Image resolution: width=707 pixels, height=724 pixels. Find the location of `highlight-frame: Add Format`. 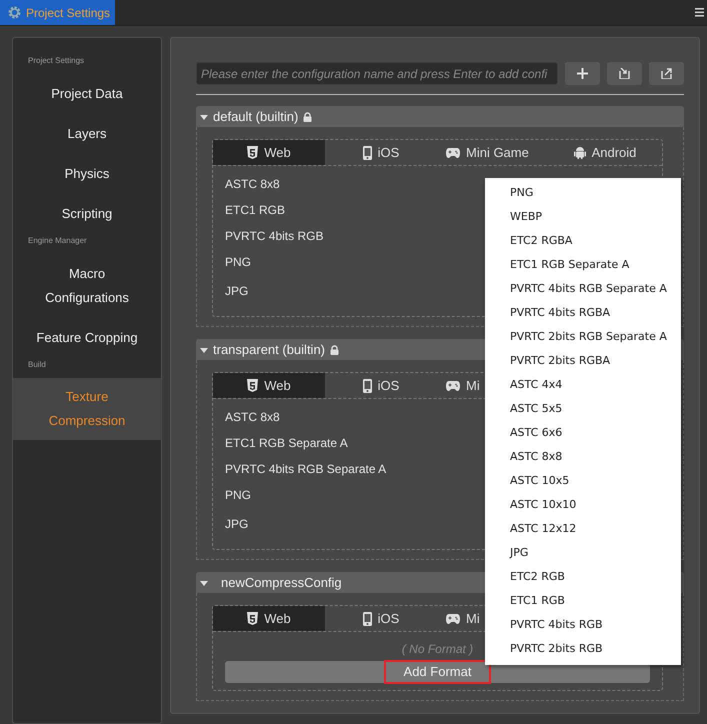

highlight-frame: Add Format is located at coordinates (438, 672).